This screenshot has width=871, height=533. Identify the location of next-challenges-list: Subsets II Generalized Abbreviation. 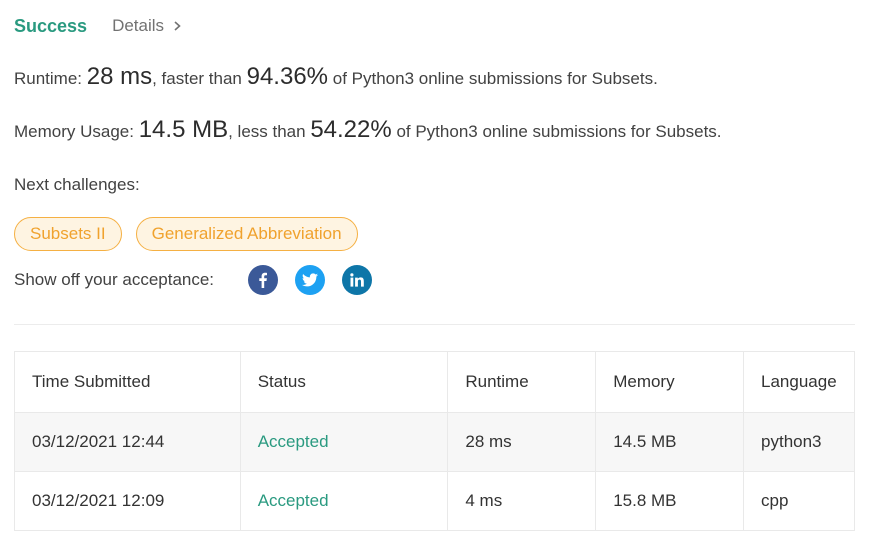
(186, 234).